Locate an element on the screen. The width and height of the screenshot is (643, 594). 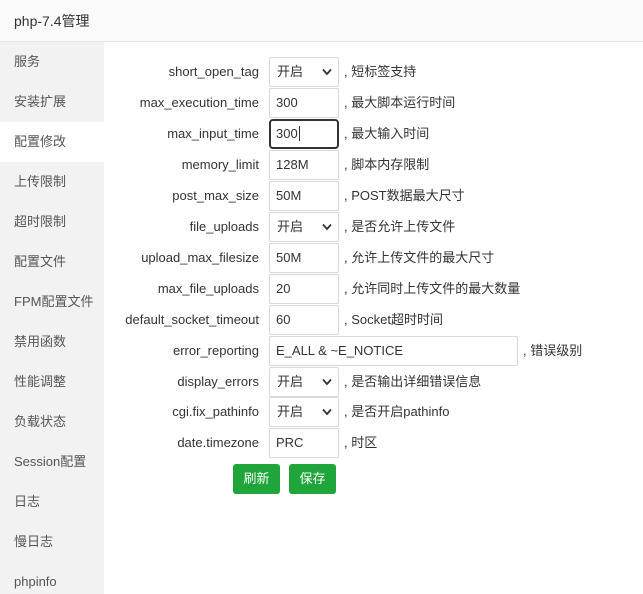
sidebar-item-timeout-limit: 超时限制 is located at coordinates (52, 222).